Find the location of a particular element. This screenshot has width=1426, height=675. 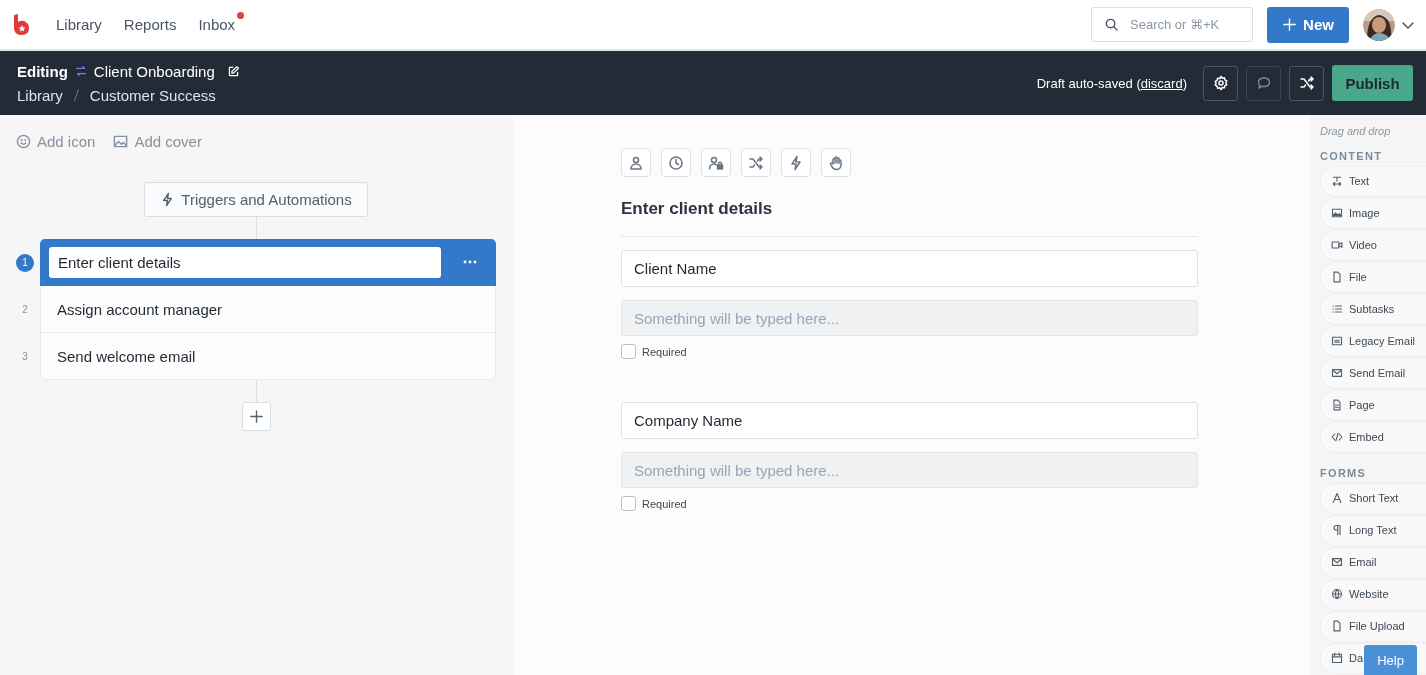

step-title: Enter client details is located at coordinates (245, 262).